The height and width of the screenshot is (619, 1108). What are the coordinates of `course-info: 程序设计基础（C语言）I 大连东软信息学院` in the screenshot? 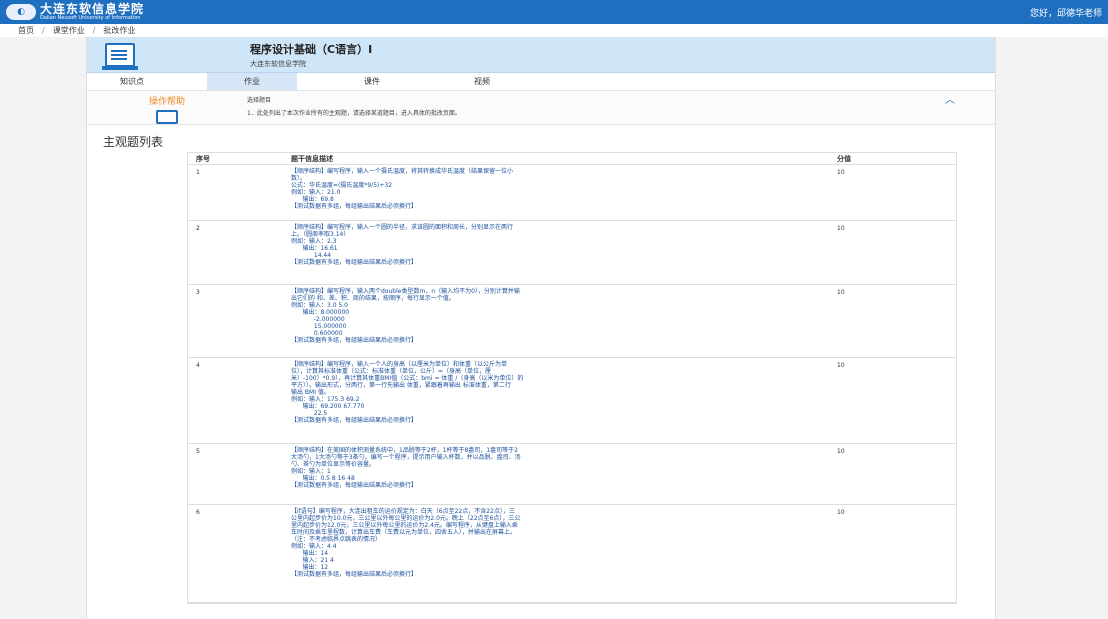 It's located at (311, 55).